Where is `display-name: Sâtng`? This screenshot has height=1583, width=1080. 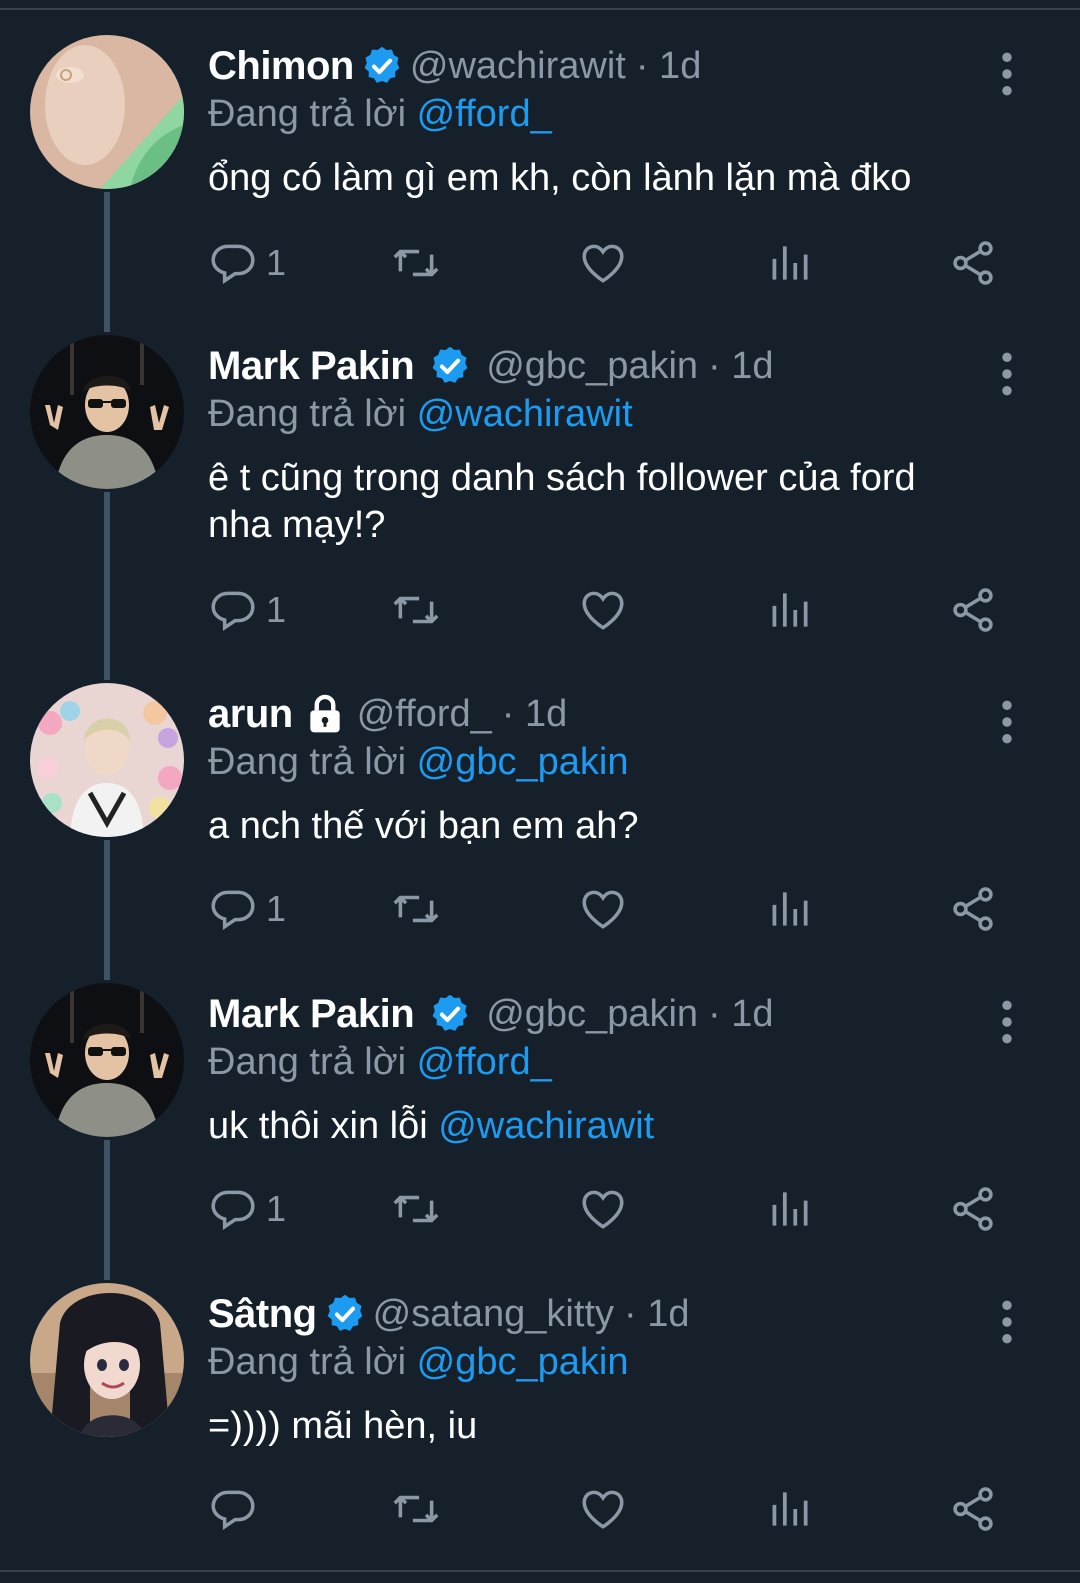 display-name: Sâtng is located at coordinates (262, 1314).